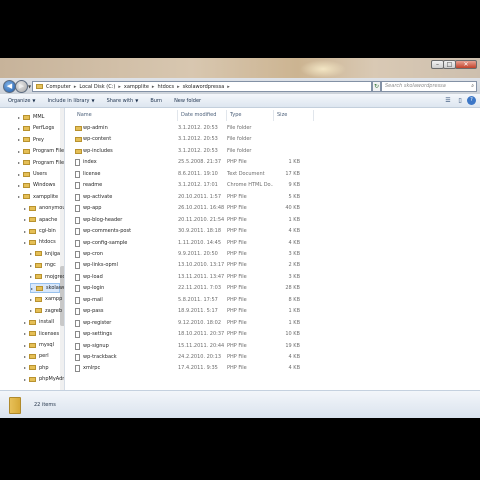 This screenshot has height=480, width=480. What do you see at coordinates (294, 196) in the screenshot?
I see `file-size: 5 KB` at bounding box center [294, 196].